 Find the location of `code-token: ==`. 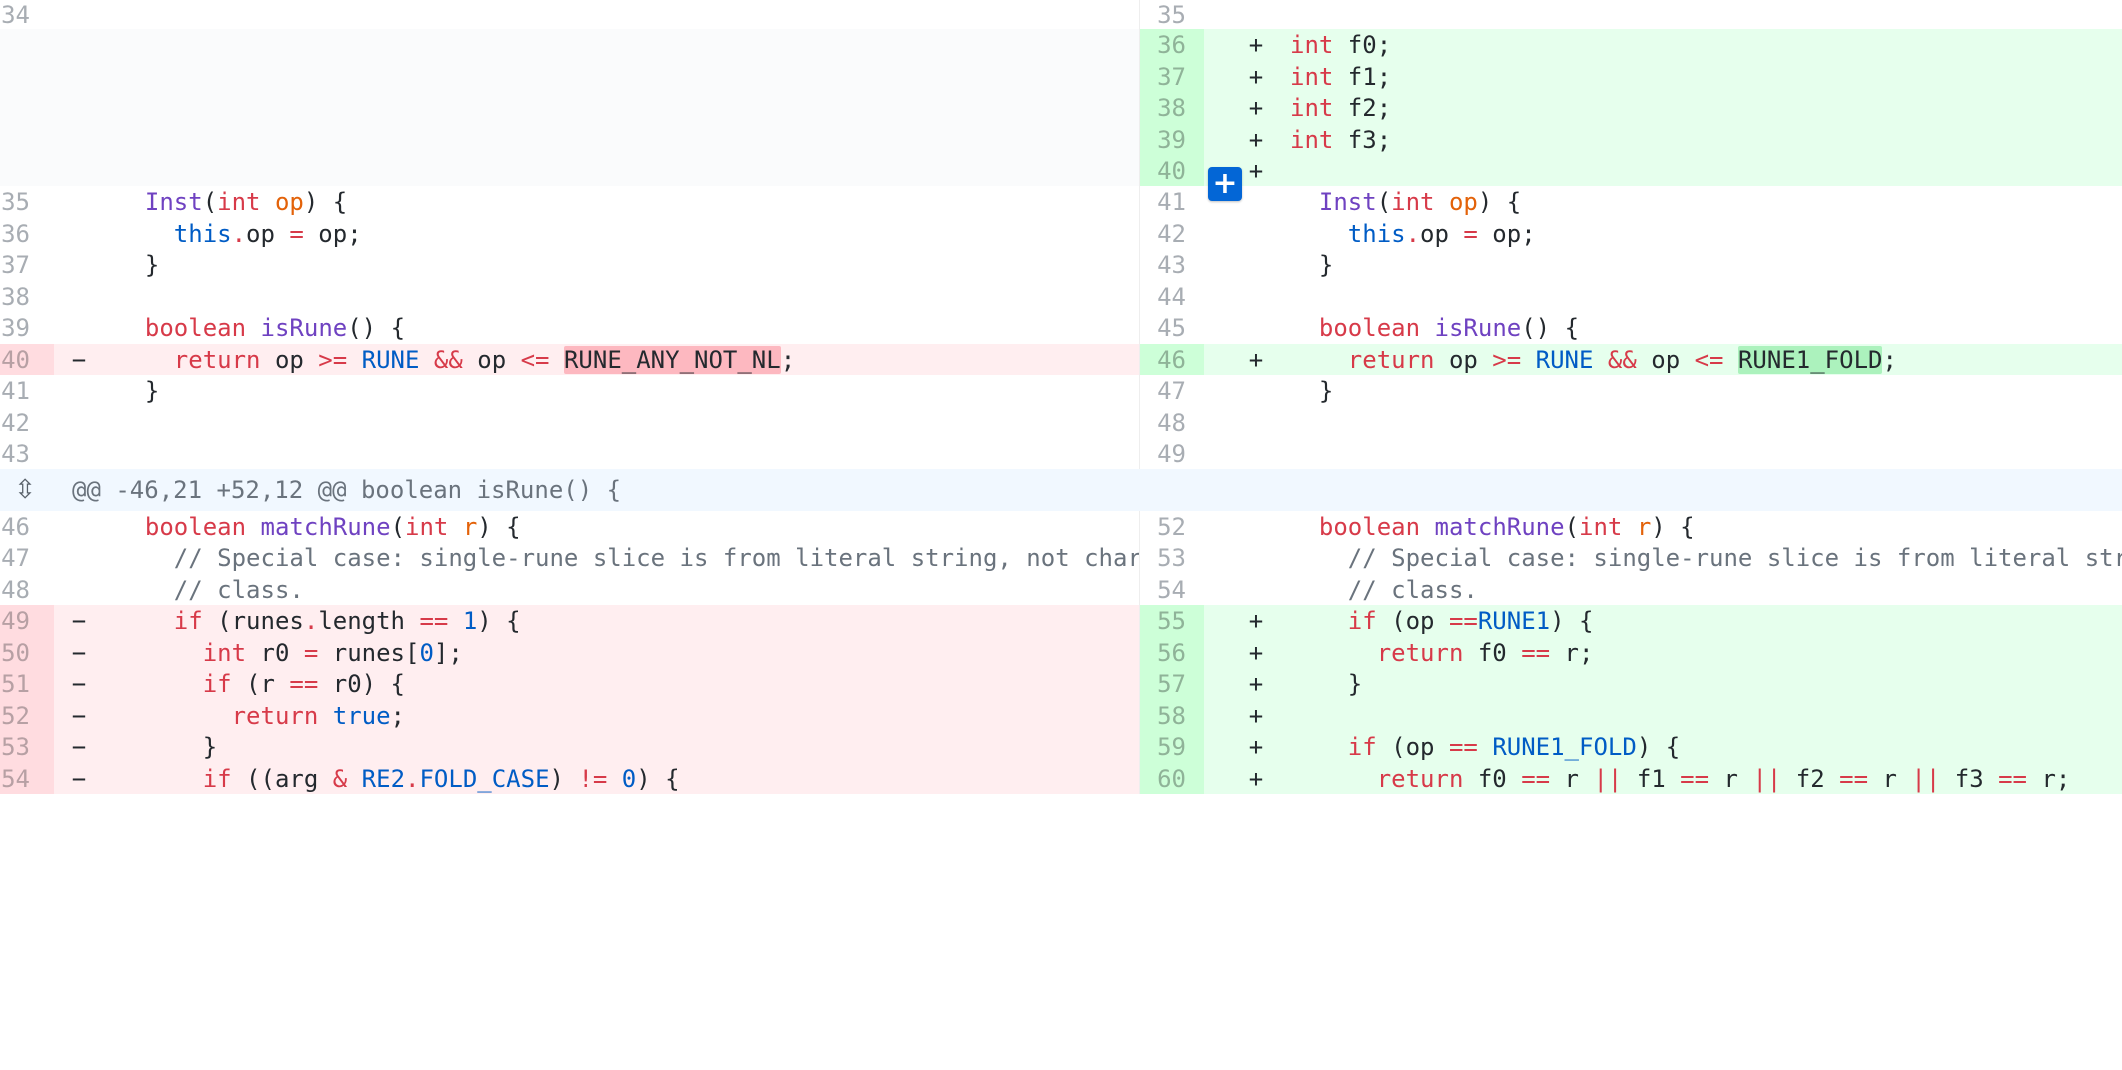

code-token: == is located at coordinates (1695, 778).